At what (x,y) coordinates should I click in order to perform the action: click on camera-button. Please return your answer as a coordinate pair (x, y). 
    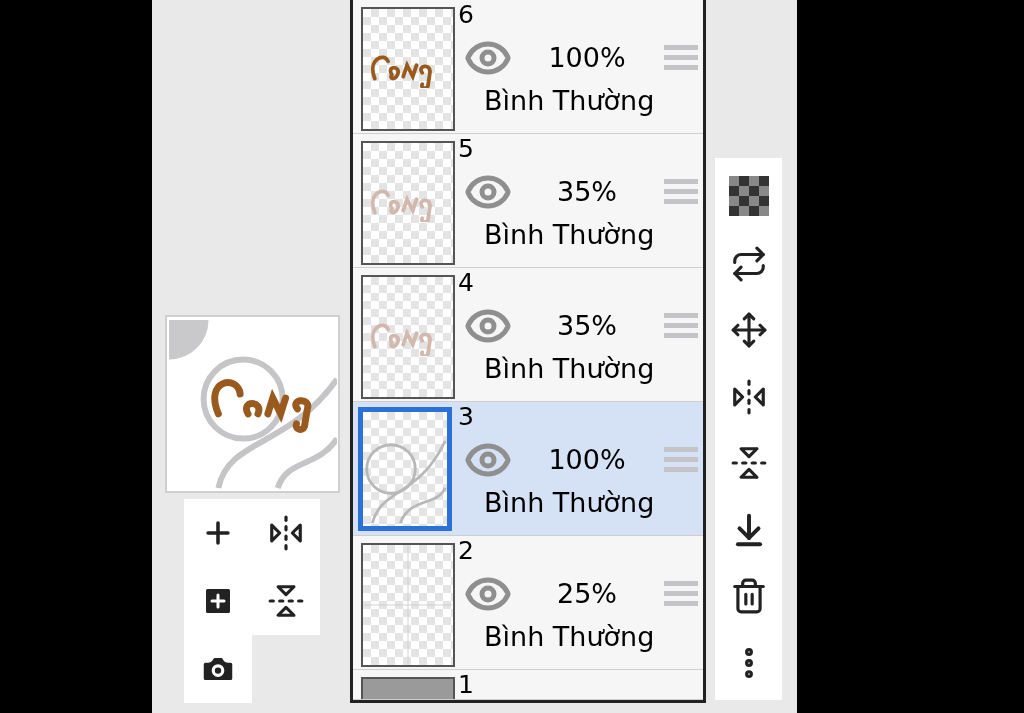
    Looking at the image, I should click on (218, 669).